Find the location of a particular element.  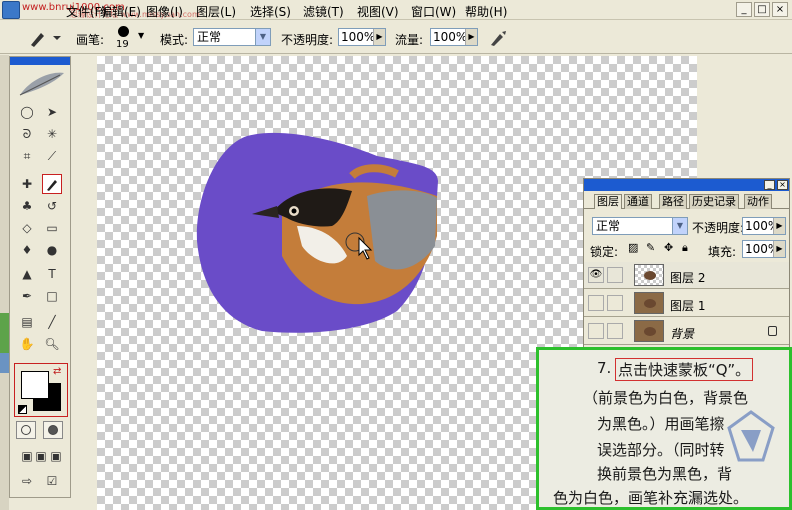

note-line: 换前景色为黑色，背 is located at coordinates (665, 474).